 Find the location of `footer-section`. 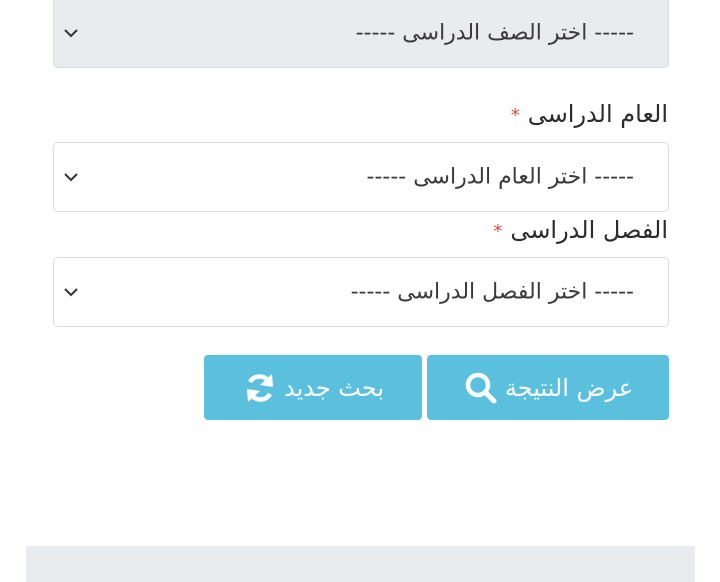

footer-section is located at coordinates (360, 564).